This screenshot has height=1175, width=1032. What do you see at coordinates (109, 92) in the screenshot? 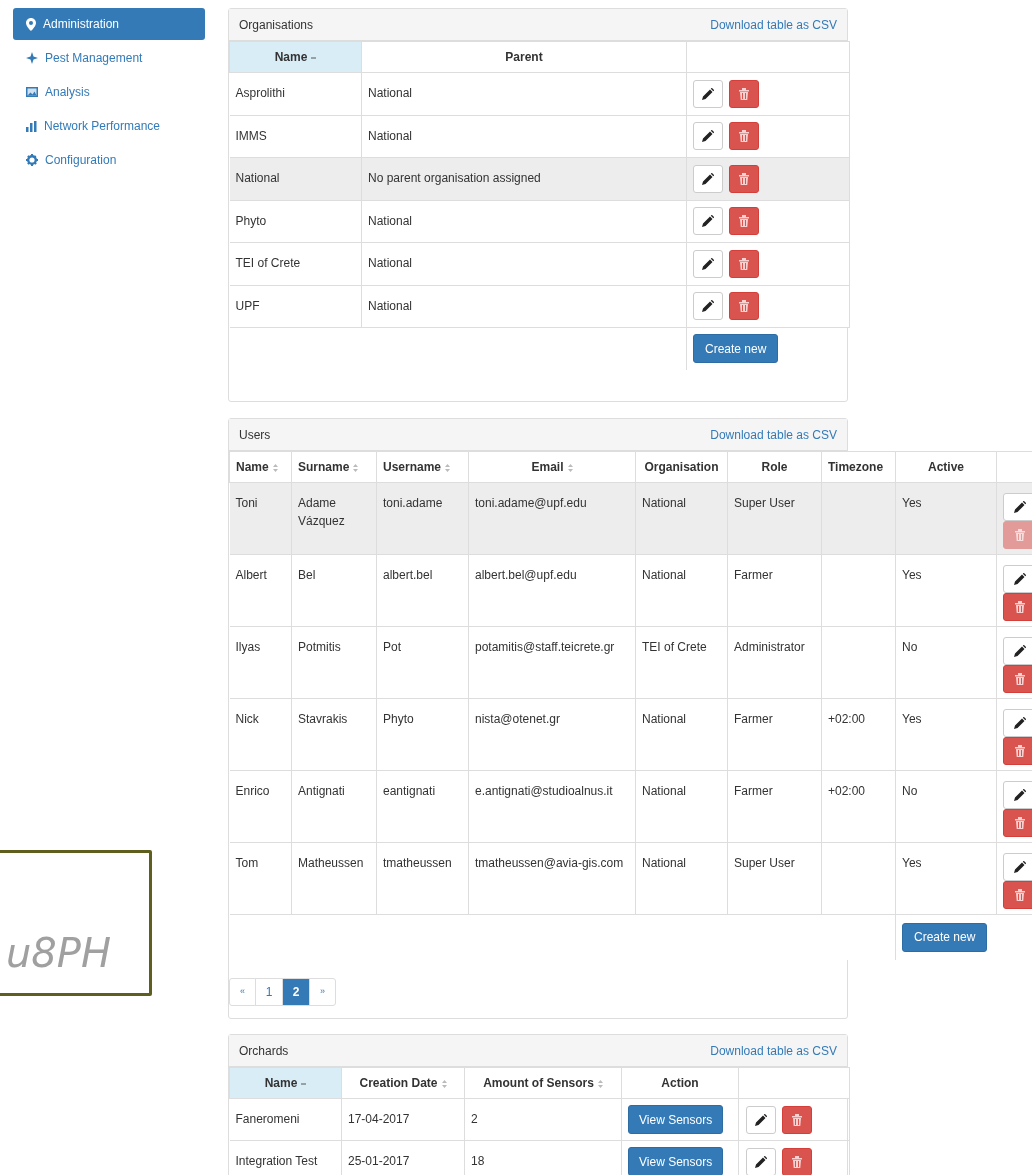
I see `sidebar-item: Analysis` at bounding box center [109, 92].